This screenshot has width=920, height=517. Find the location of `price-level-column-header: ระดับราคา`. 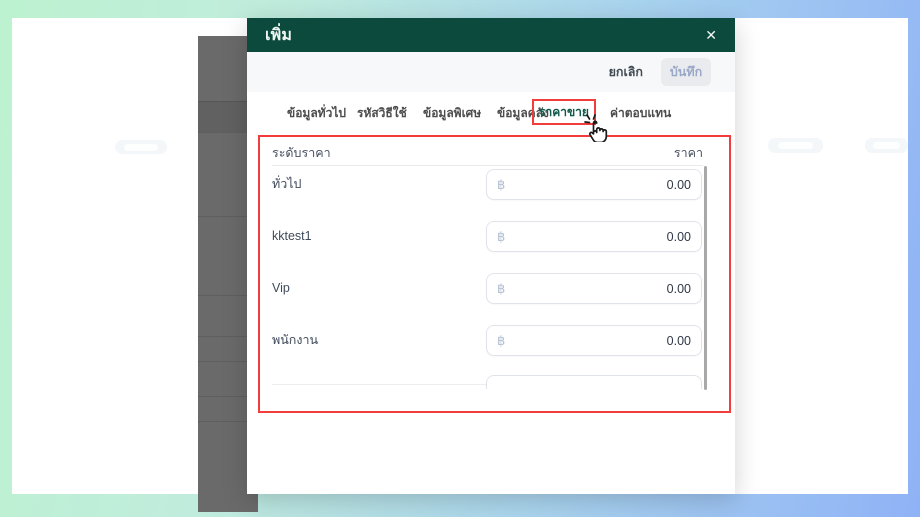

price-level-column-header: ระดับราคา is located at coordinates (301, 153).